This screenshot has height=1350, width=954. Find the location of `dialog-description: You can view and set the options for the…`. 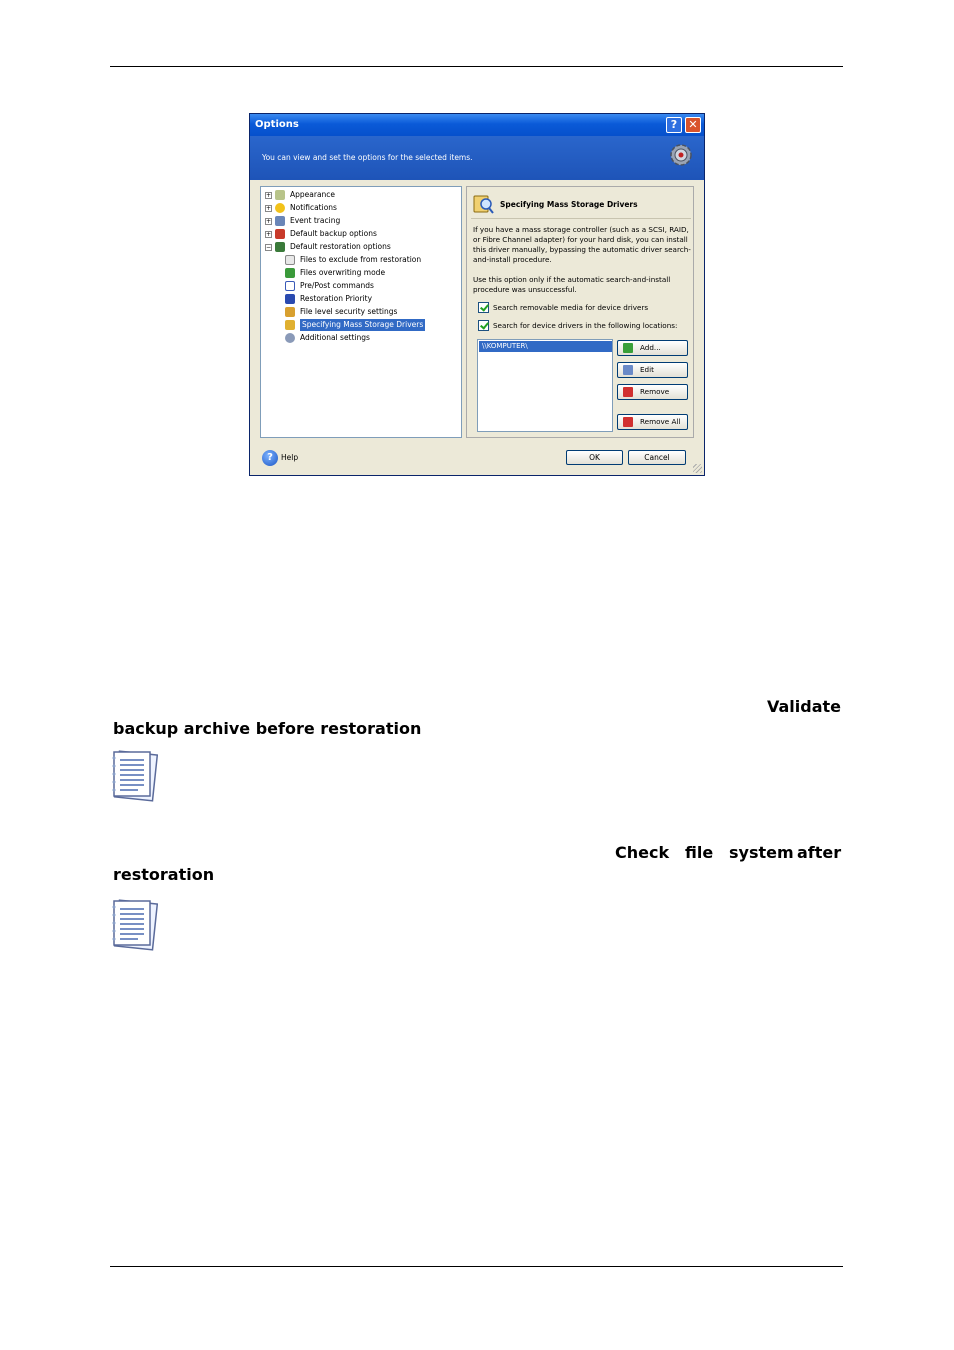

dialog-description: You can view and set the options for the… is located at coordinates (367, 157).